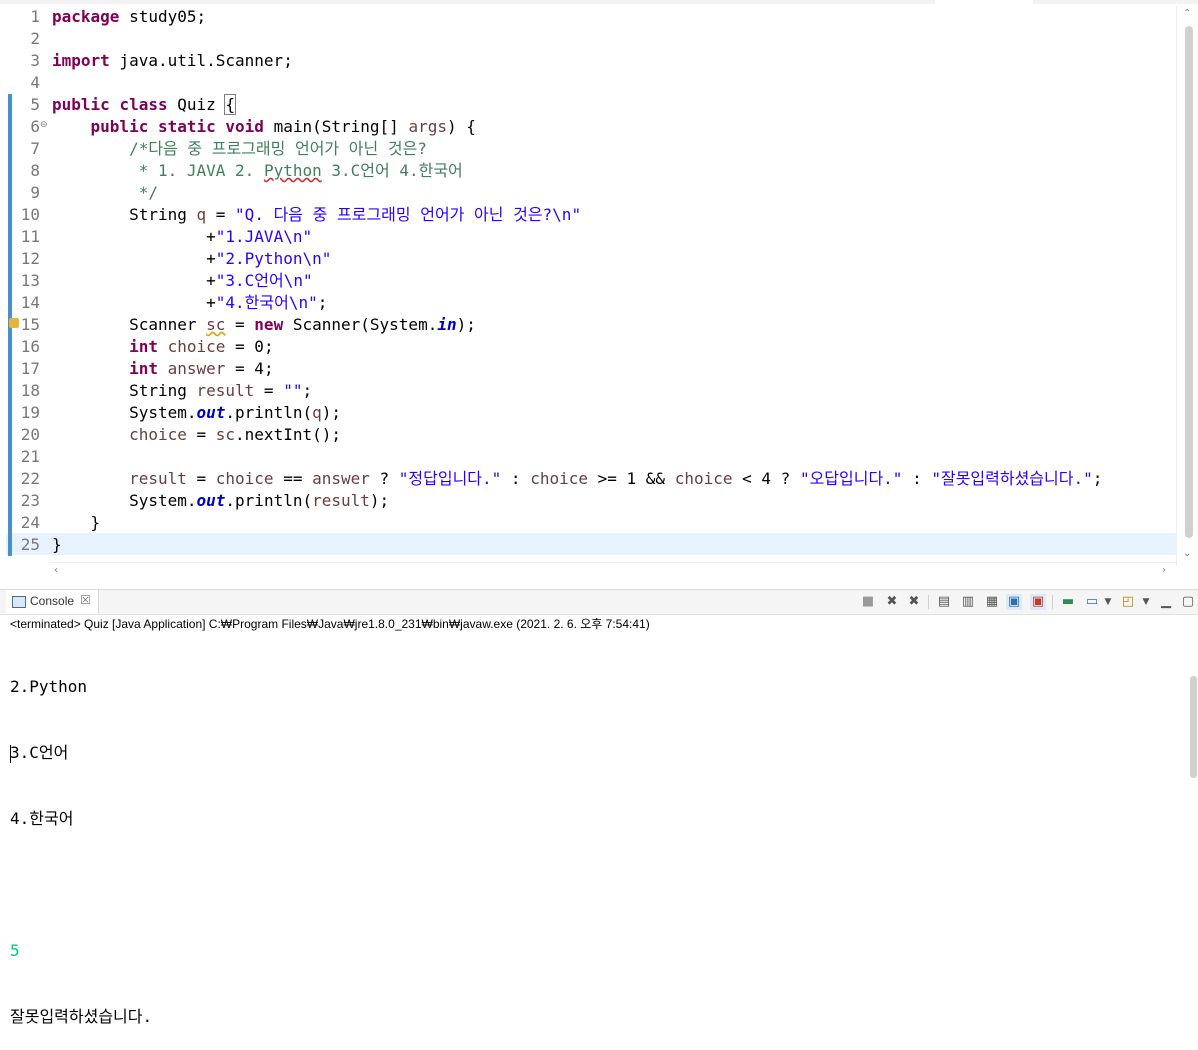 The image size is (1198, 1050). What do you see at coordinates (1189, 282) in the screenshot?
I see `editor-scroll-thumb` at bounding box center [1189, 282].